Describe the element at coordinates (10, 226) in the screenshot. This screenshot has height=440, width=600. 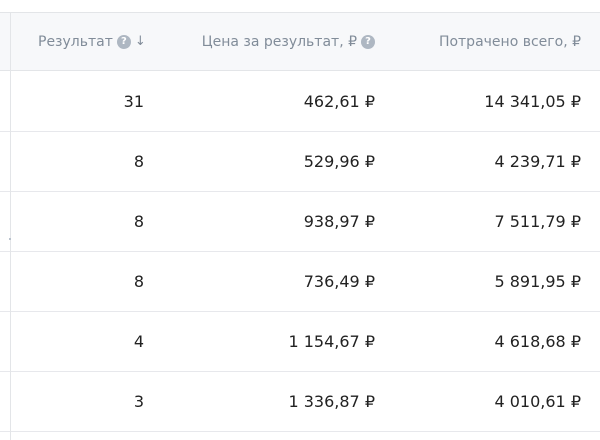
I see `left-column-divider` at that location.